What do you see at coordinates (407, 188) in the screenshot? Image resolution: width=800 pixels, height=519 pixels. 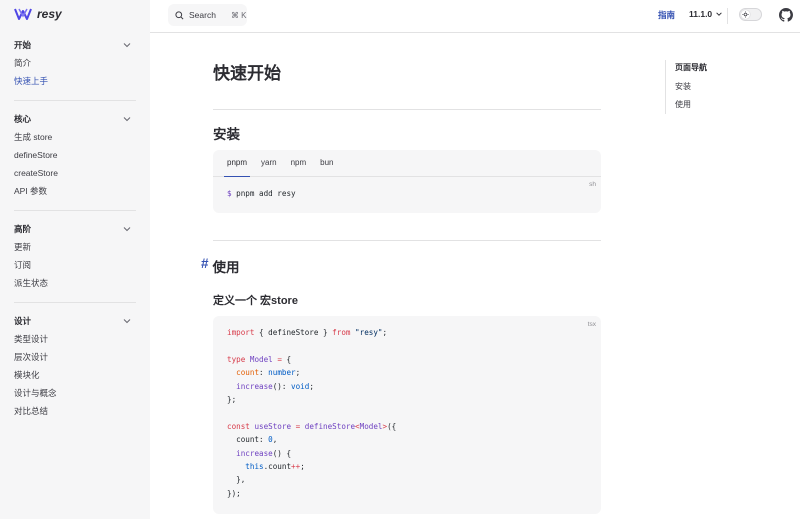 I see `install-command: $ pnpm add resy` at bounding box center [407, 188].